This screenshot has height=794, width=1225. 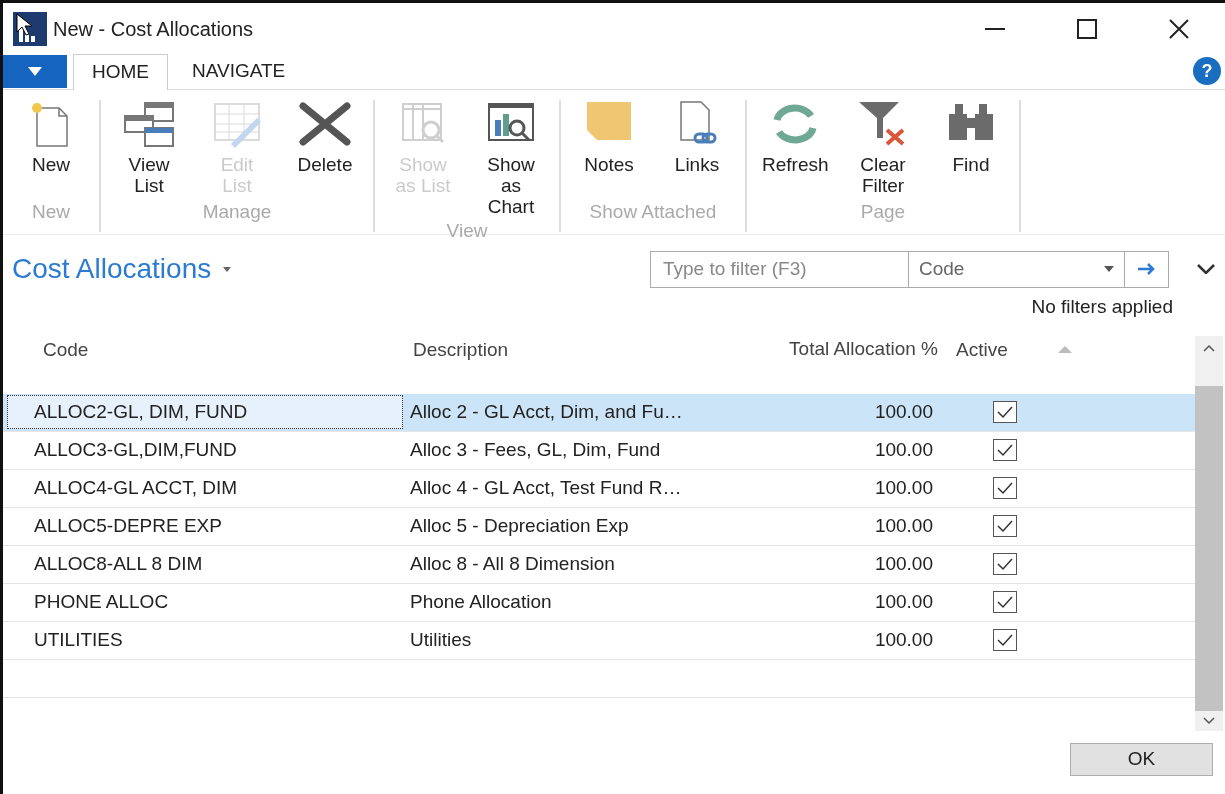 What do you see at coordinates (128, 525) in the screenshot?
I see `table-cell-text: ALLOC5-DEPRE EXP` at bounding box center [128, 525].